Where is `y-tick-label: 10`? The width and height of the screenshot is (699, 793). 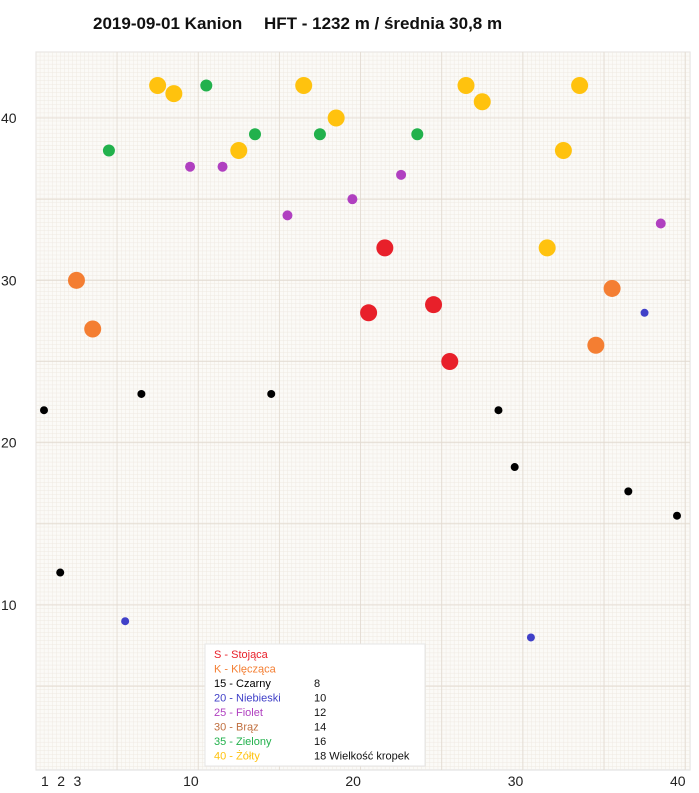
y-tick-label: 10 is located at coordinates (9, 605).